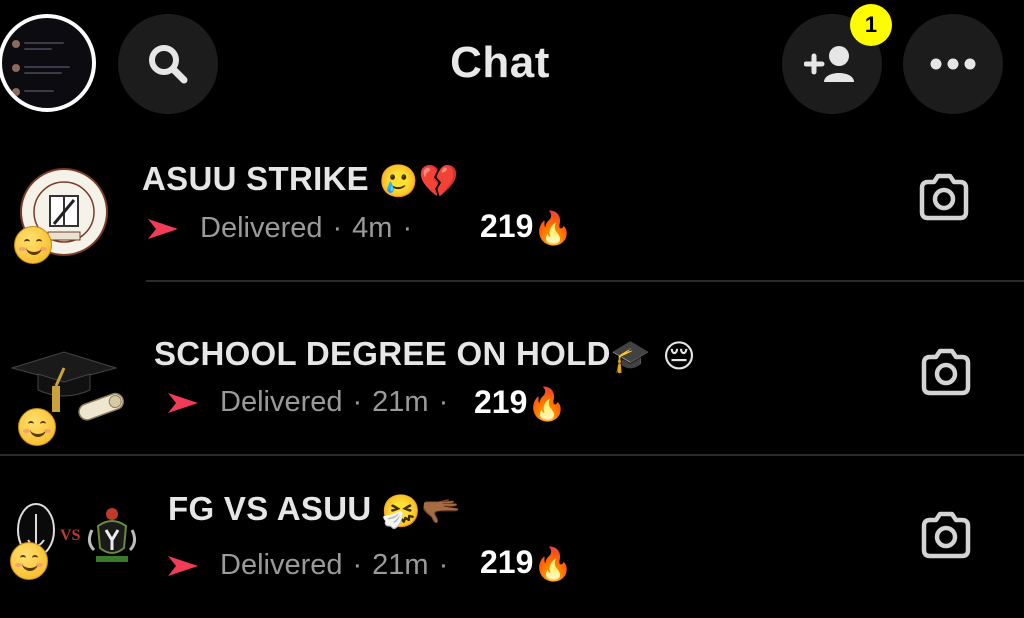 Image resolution: width=1024 pixels, height=618 pixels. I want to click on chat-name-emoji: 🎓 😔, so click(653, 356).